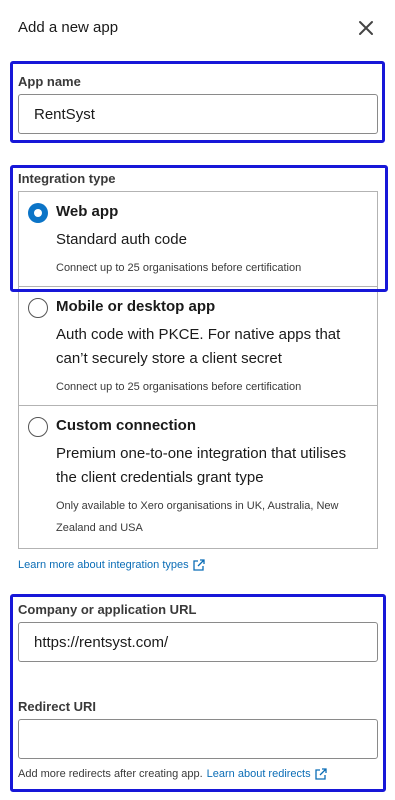 The height and width of the screenshot is (800, 395). What do you see at coordinates (198, 642) in the screenshot?
I see `company-url-input` at bounding box center [198, 642].